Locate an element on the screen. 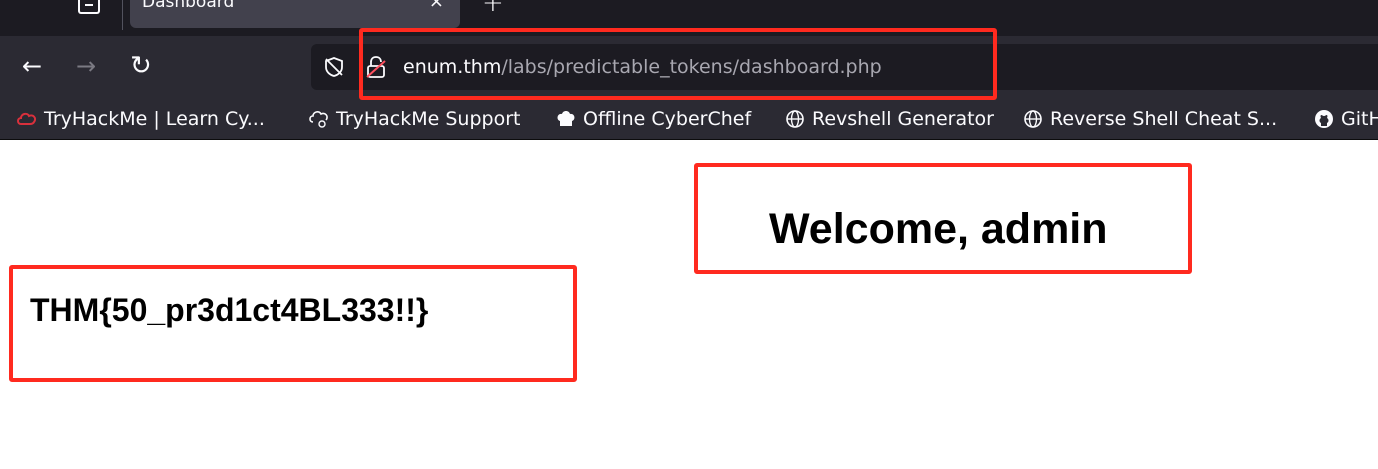  tab-list-icon is located at coordinates (89, 7).